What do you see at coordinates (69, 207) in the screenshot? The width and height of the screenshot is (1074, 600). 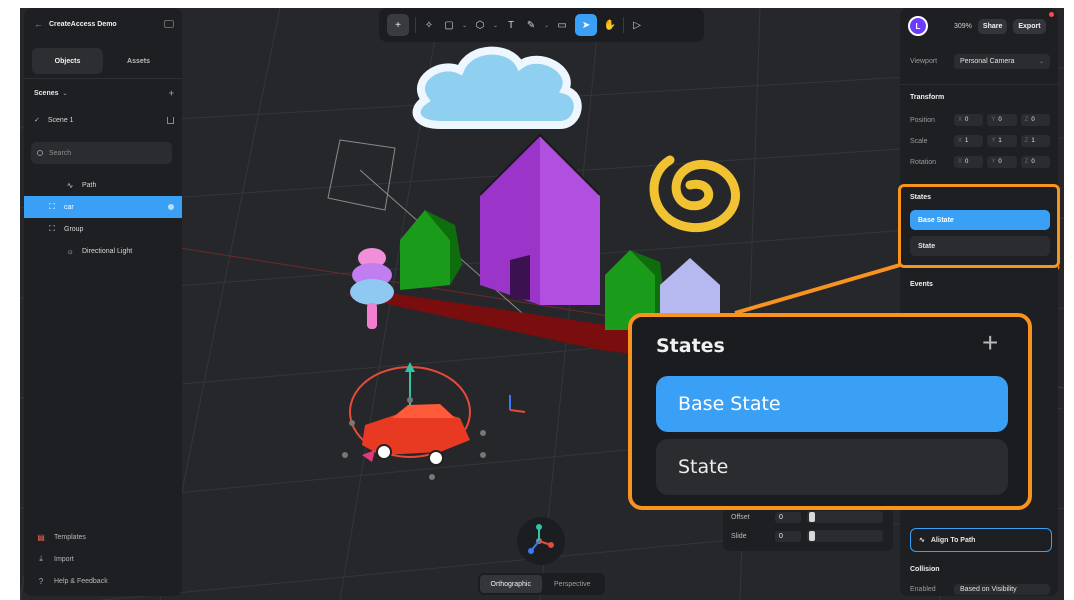 I see `tree-item-label: car` at bounding box center [69, 207].